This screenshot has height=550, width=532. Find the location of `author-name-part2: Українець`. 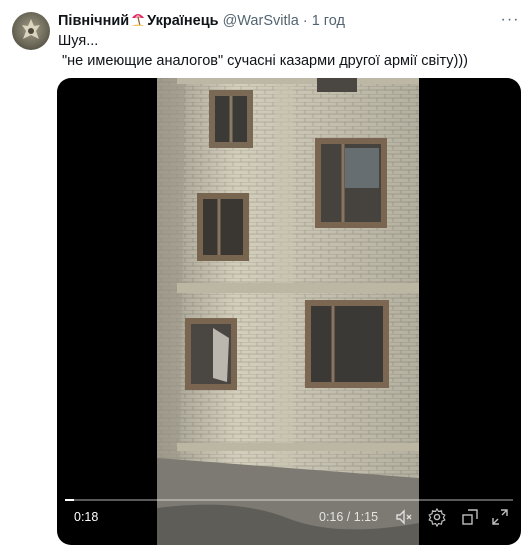

author-name-part2: Українець is located at coordinates (183, 21).